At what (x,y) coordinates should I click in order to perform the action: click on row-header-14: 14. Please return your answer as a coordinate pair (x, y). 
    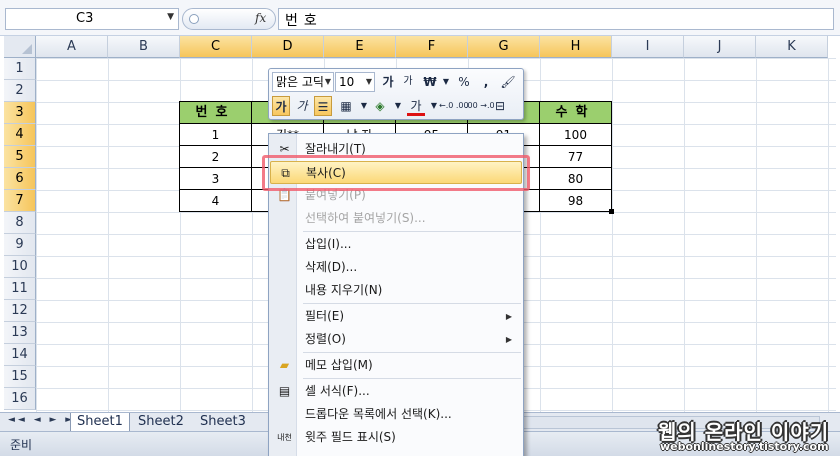
    Looking at the image, I should click on (20, 355).